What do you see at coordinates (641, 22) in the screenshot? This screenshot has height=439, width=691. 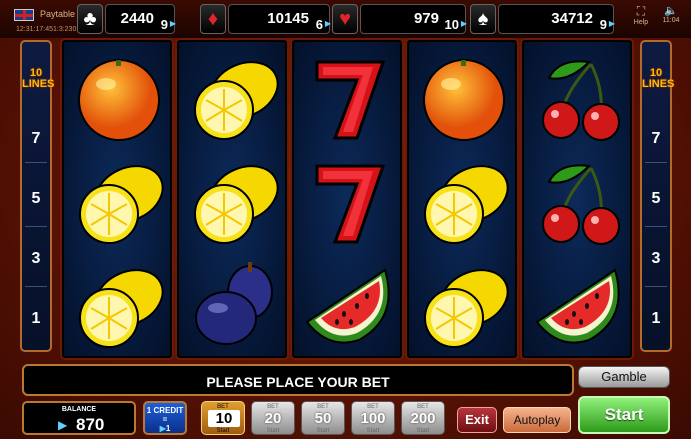 I see `help-label: Help` at bounding box center [641, 22].